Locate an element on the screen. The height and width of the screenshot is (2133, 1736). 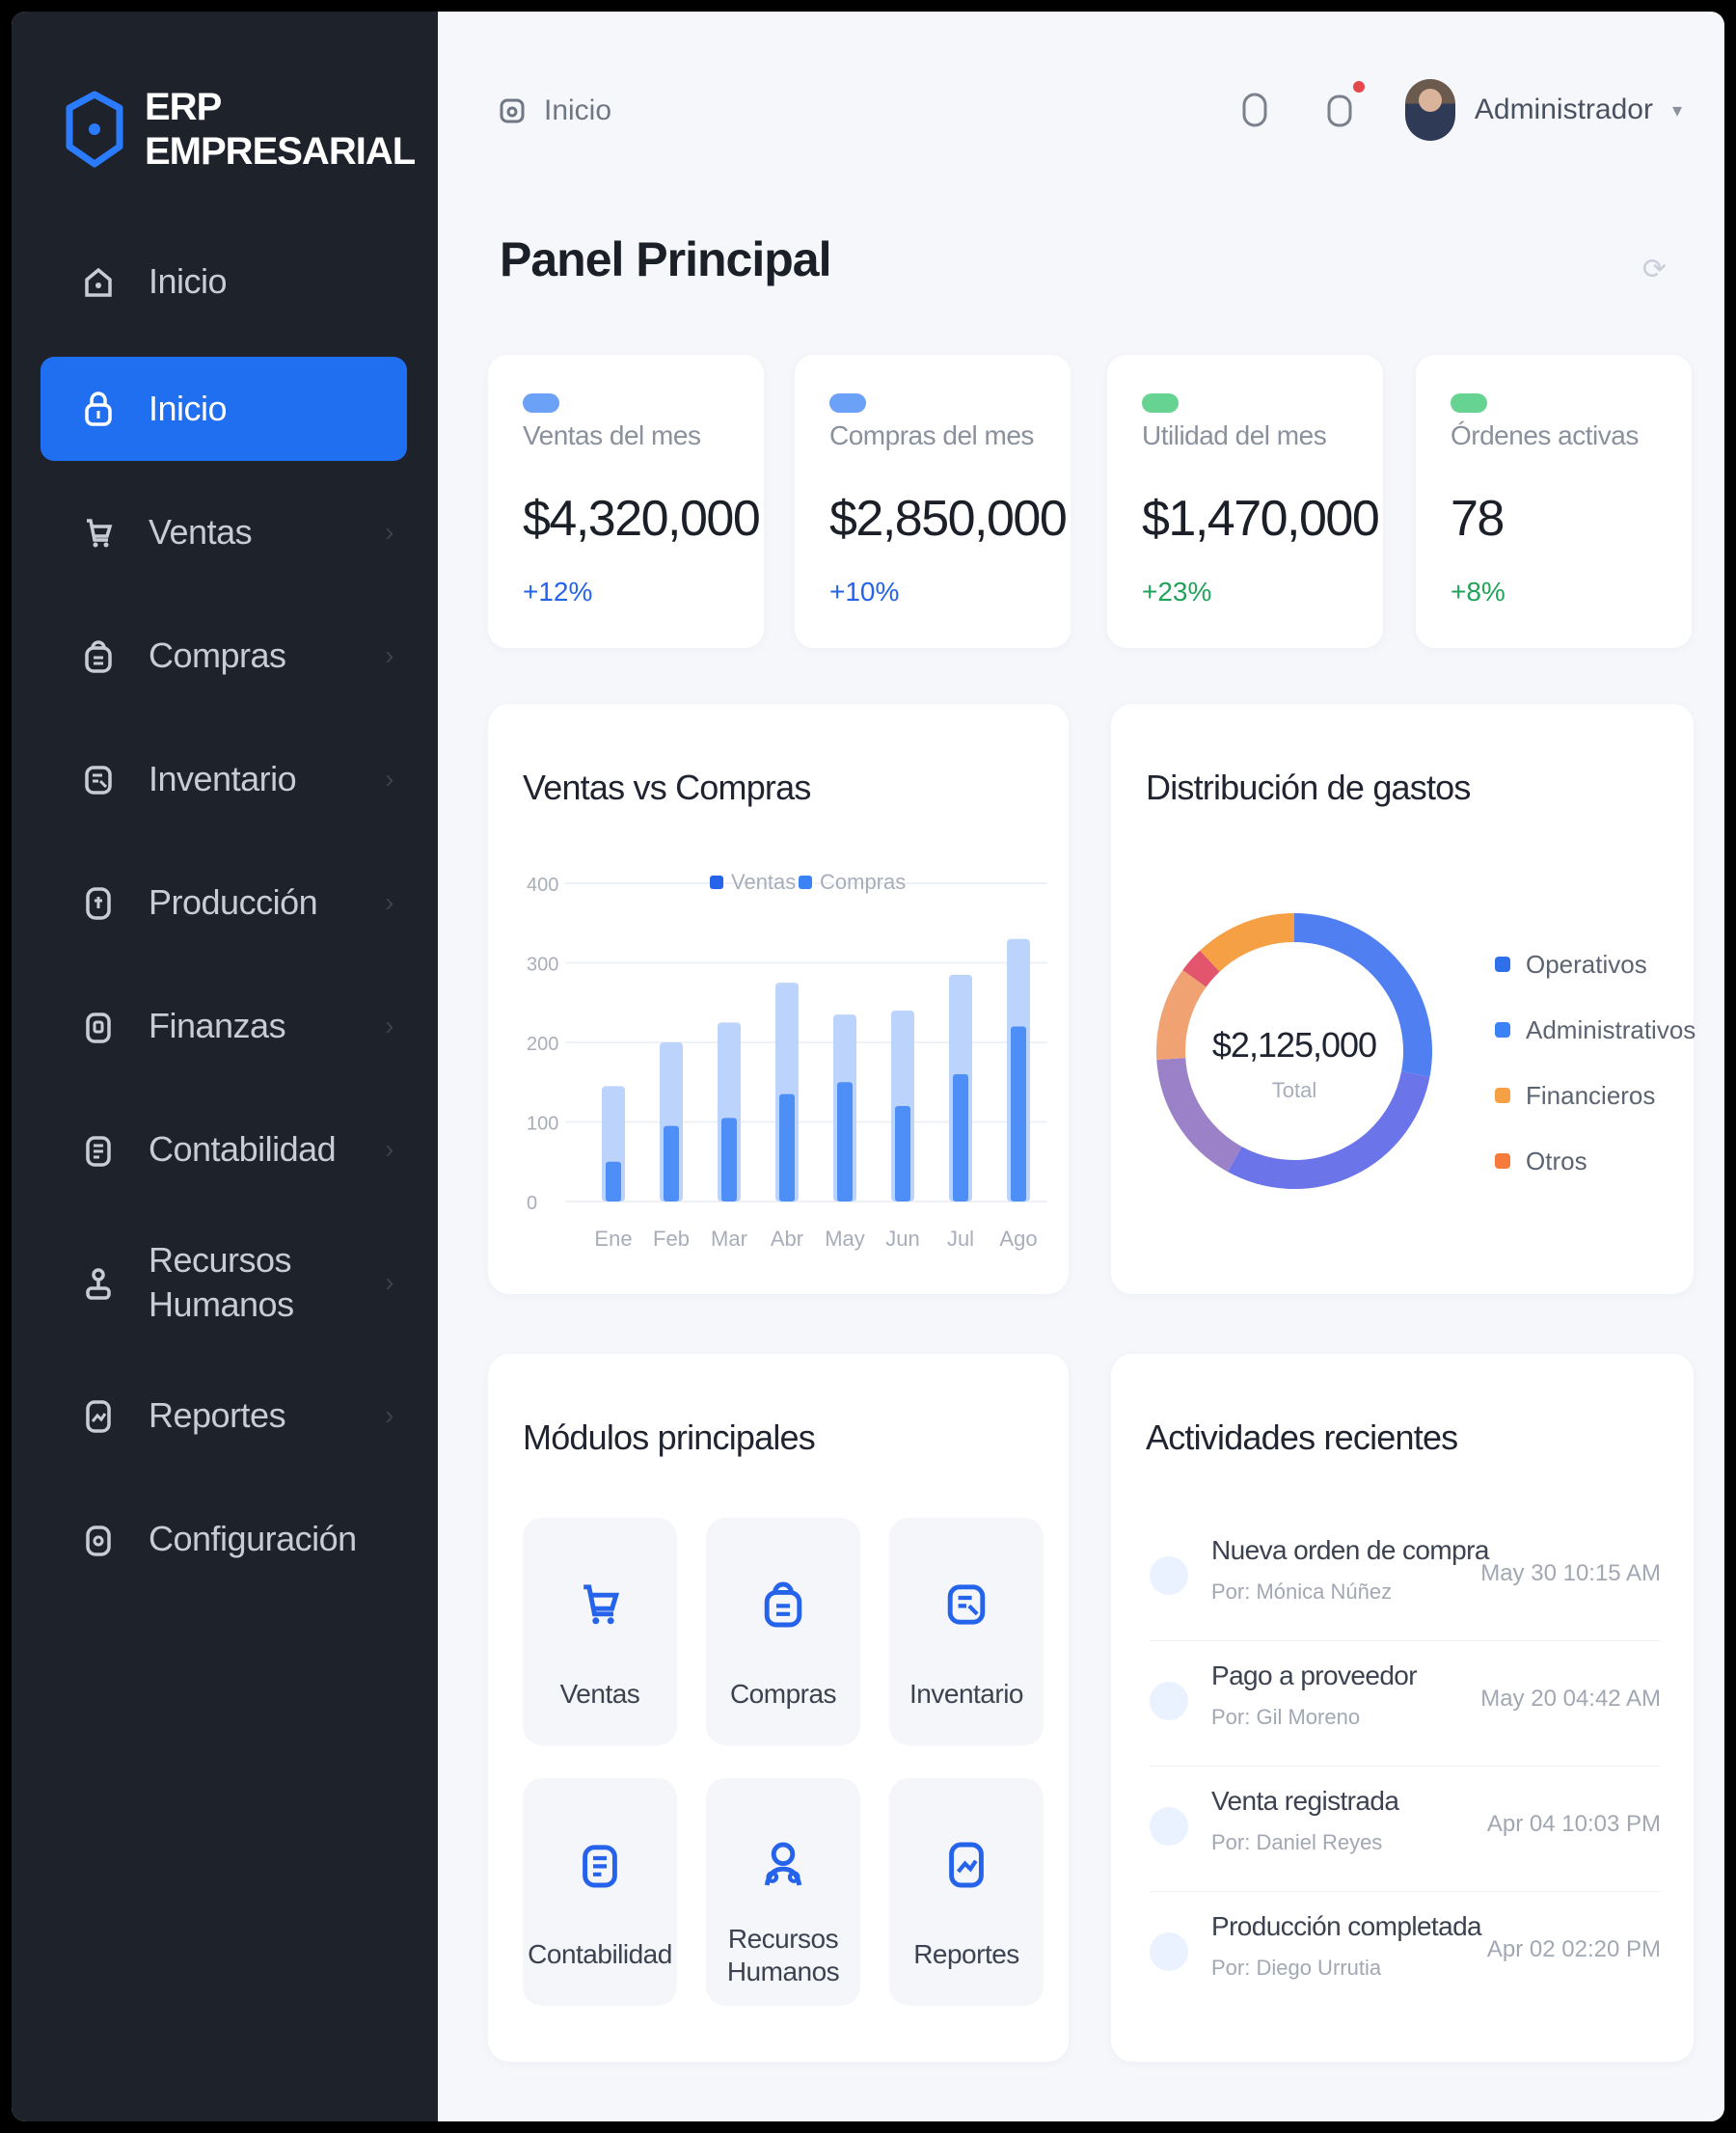
activity-subtitle: Por: Mónica Núñez is located at coordinates (1302, 1592).